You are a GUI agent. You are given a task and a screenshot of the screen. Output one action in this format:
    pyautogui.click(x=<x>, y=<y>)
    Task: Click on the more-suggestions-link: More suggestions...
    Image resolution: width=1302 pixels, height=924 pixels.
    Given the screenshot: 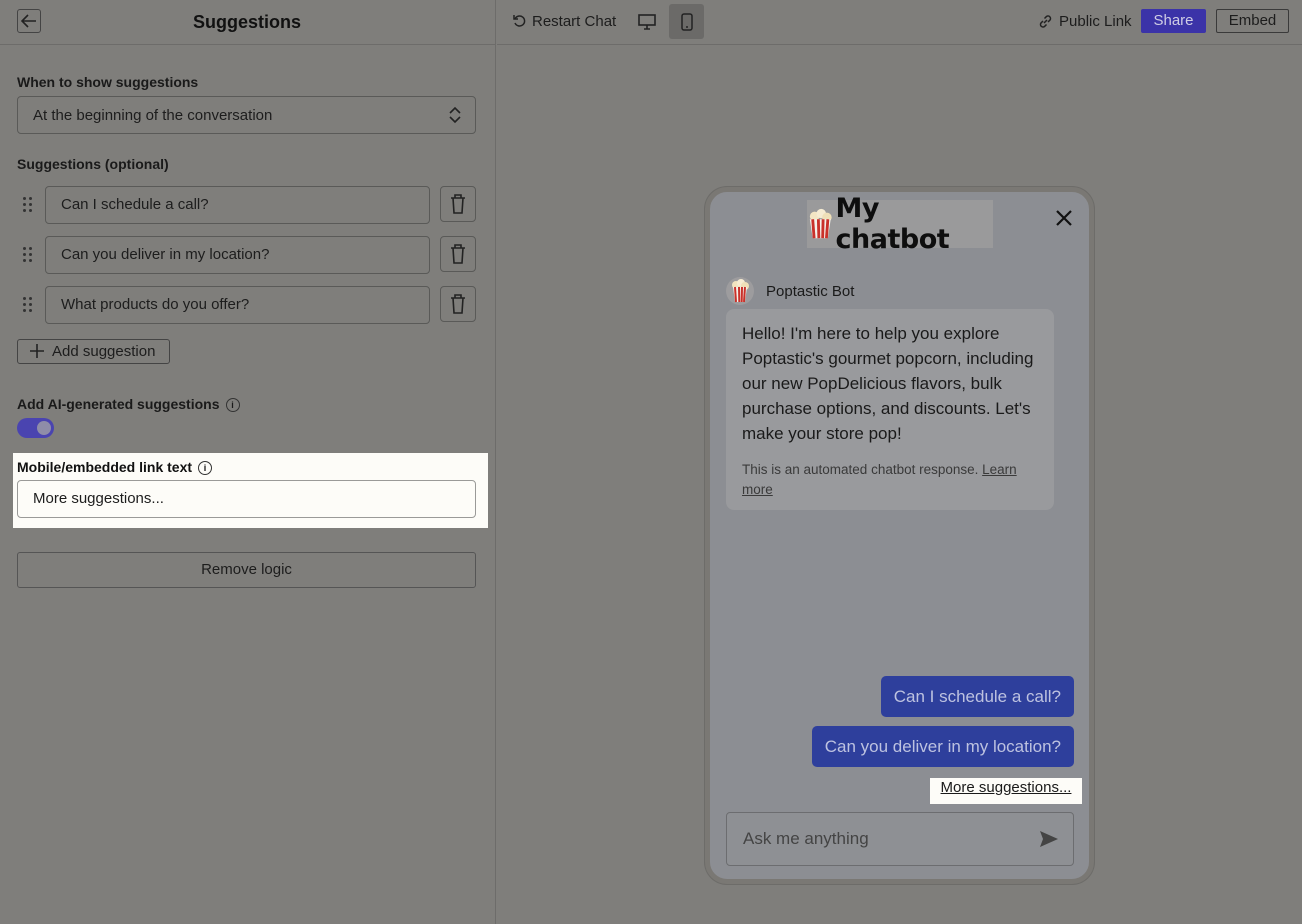 What is the action you would take?
    pyautogui.click(x=1006, y=791)
    